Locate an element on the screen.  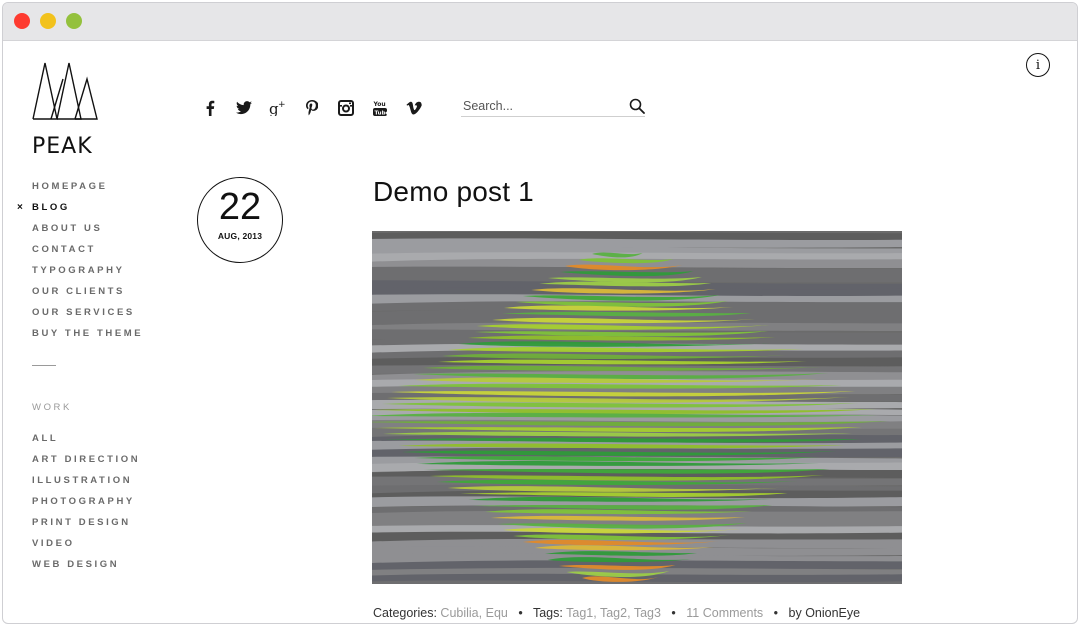
pinterest-icon is located at coordinates (312, 108).